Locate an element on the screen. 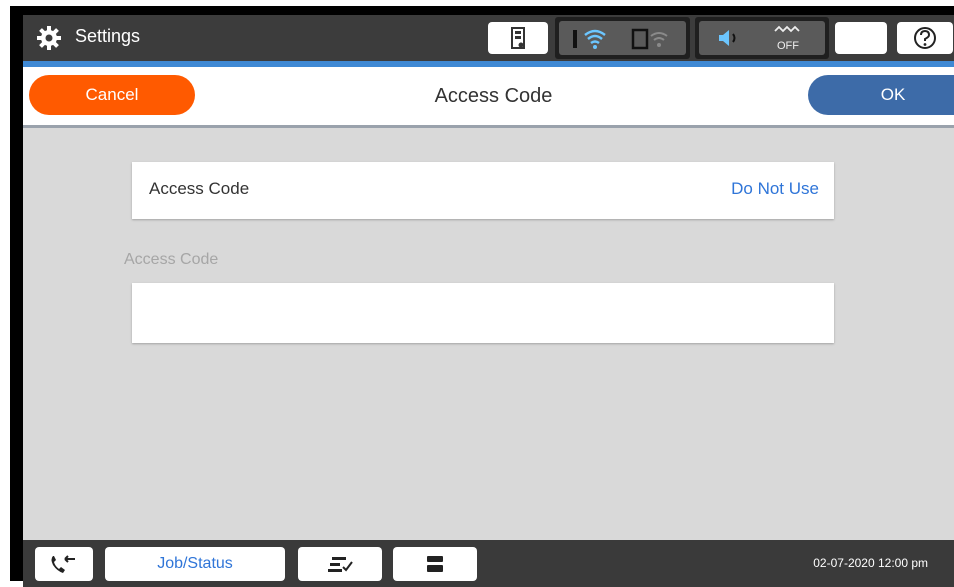 The height and width of the screenshot is (587, 954). help-button is located at coordinates (925, 38).